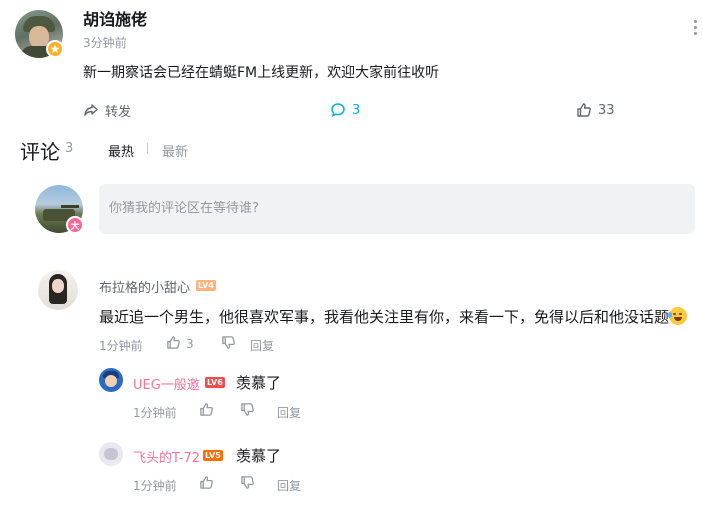 The image size is (703, 510). What do you see at coordinates (356, 110) in the screenshot?
I see `comment-count: 3` at bounding box center [356, 110].